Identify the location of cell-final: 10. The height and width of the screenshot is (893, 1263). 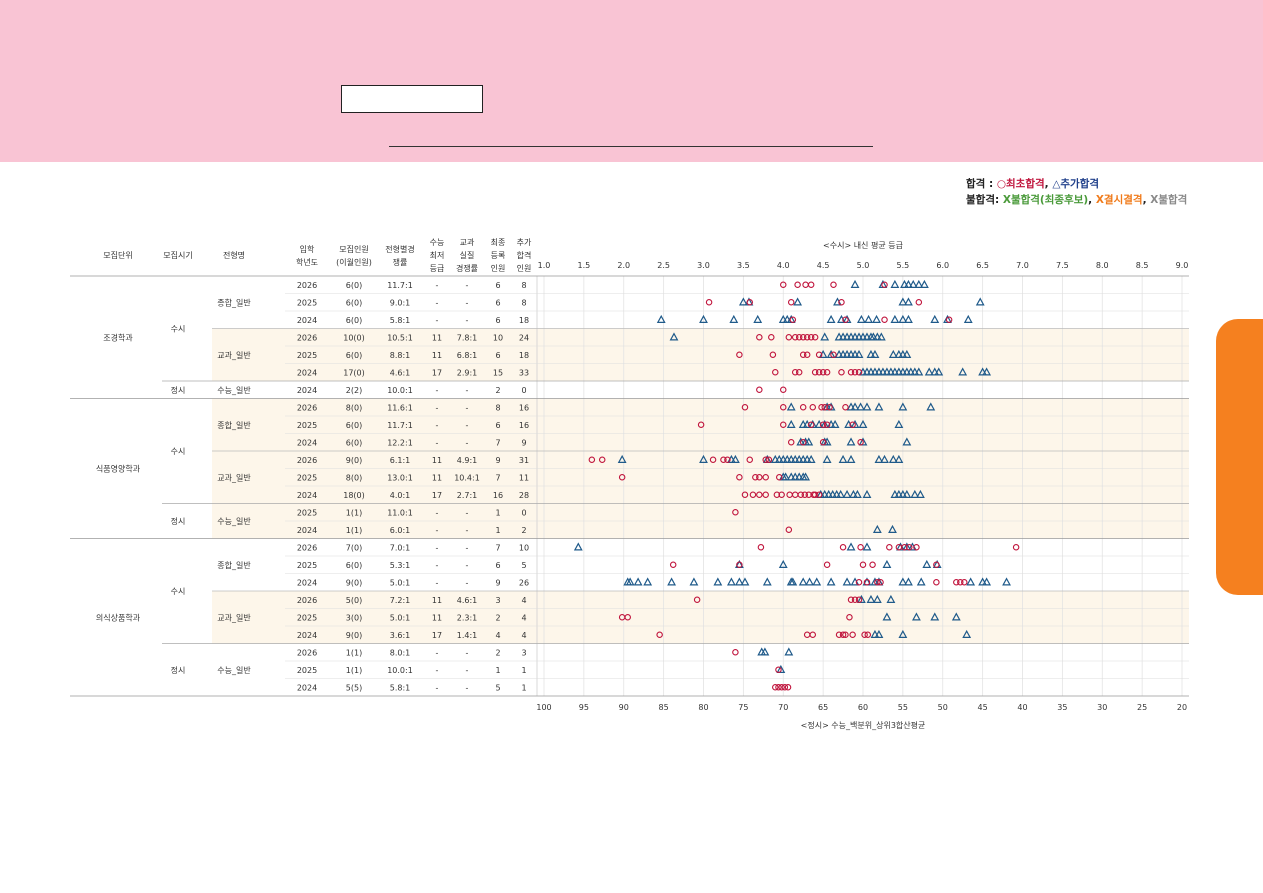
(498, 337).